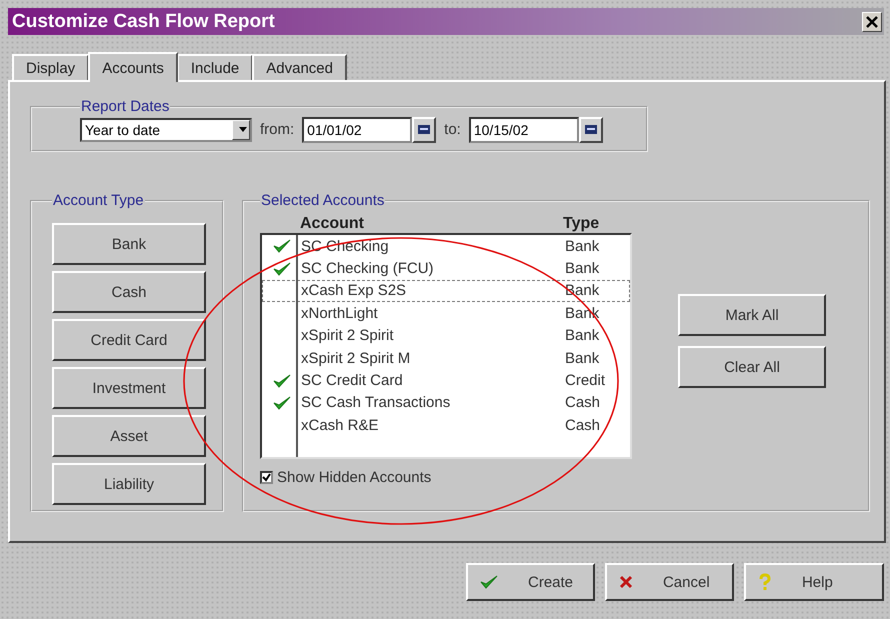 This screenshot has height=619, width=890. I want to click on account-type-button: Investment, so click(129, 388).